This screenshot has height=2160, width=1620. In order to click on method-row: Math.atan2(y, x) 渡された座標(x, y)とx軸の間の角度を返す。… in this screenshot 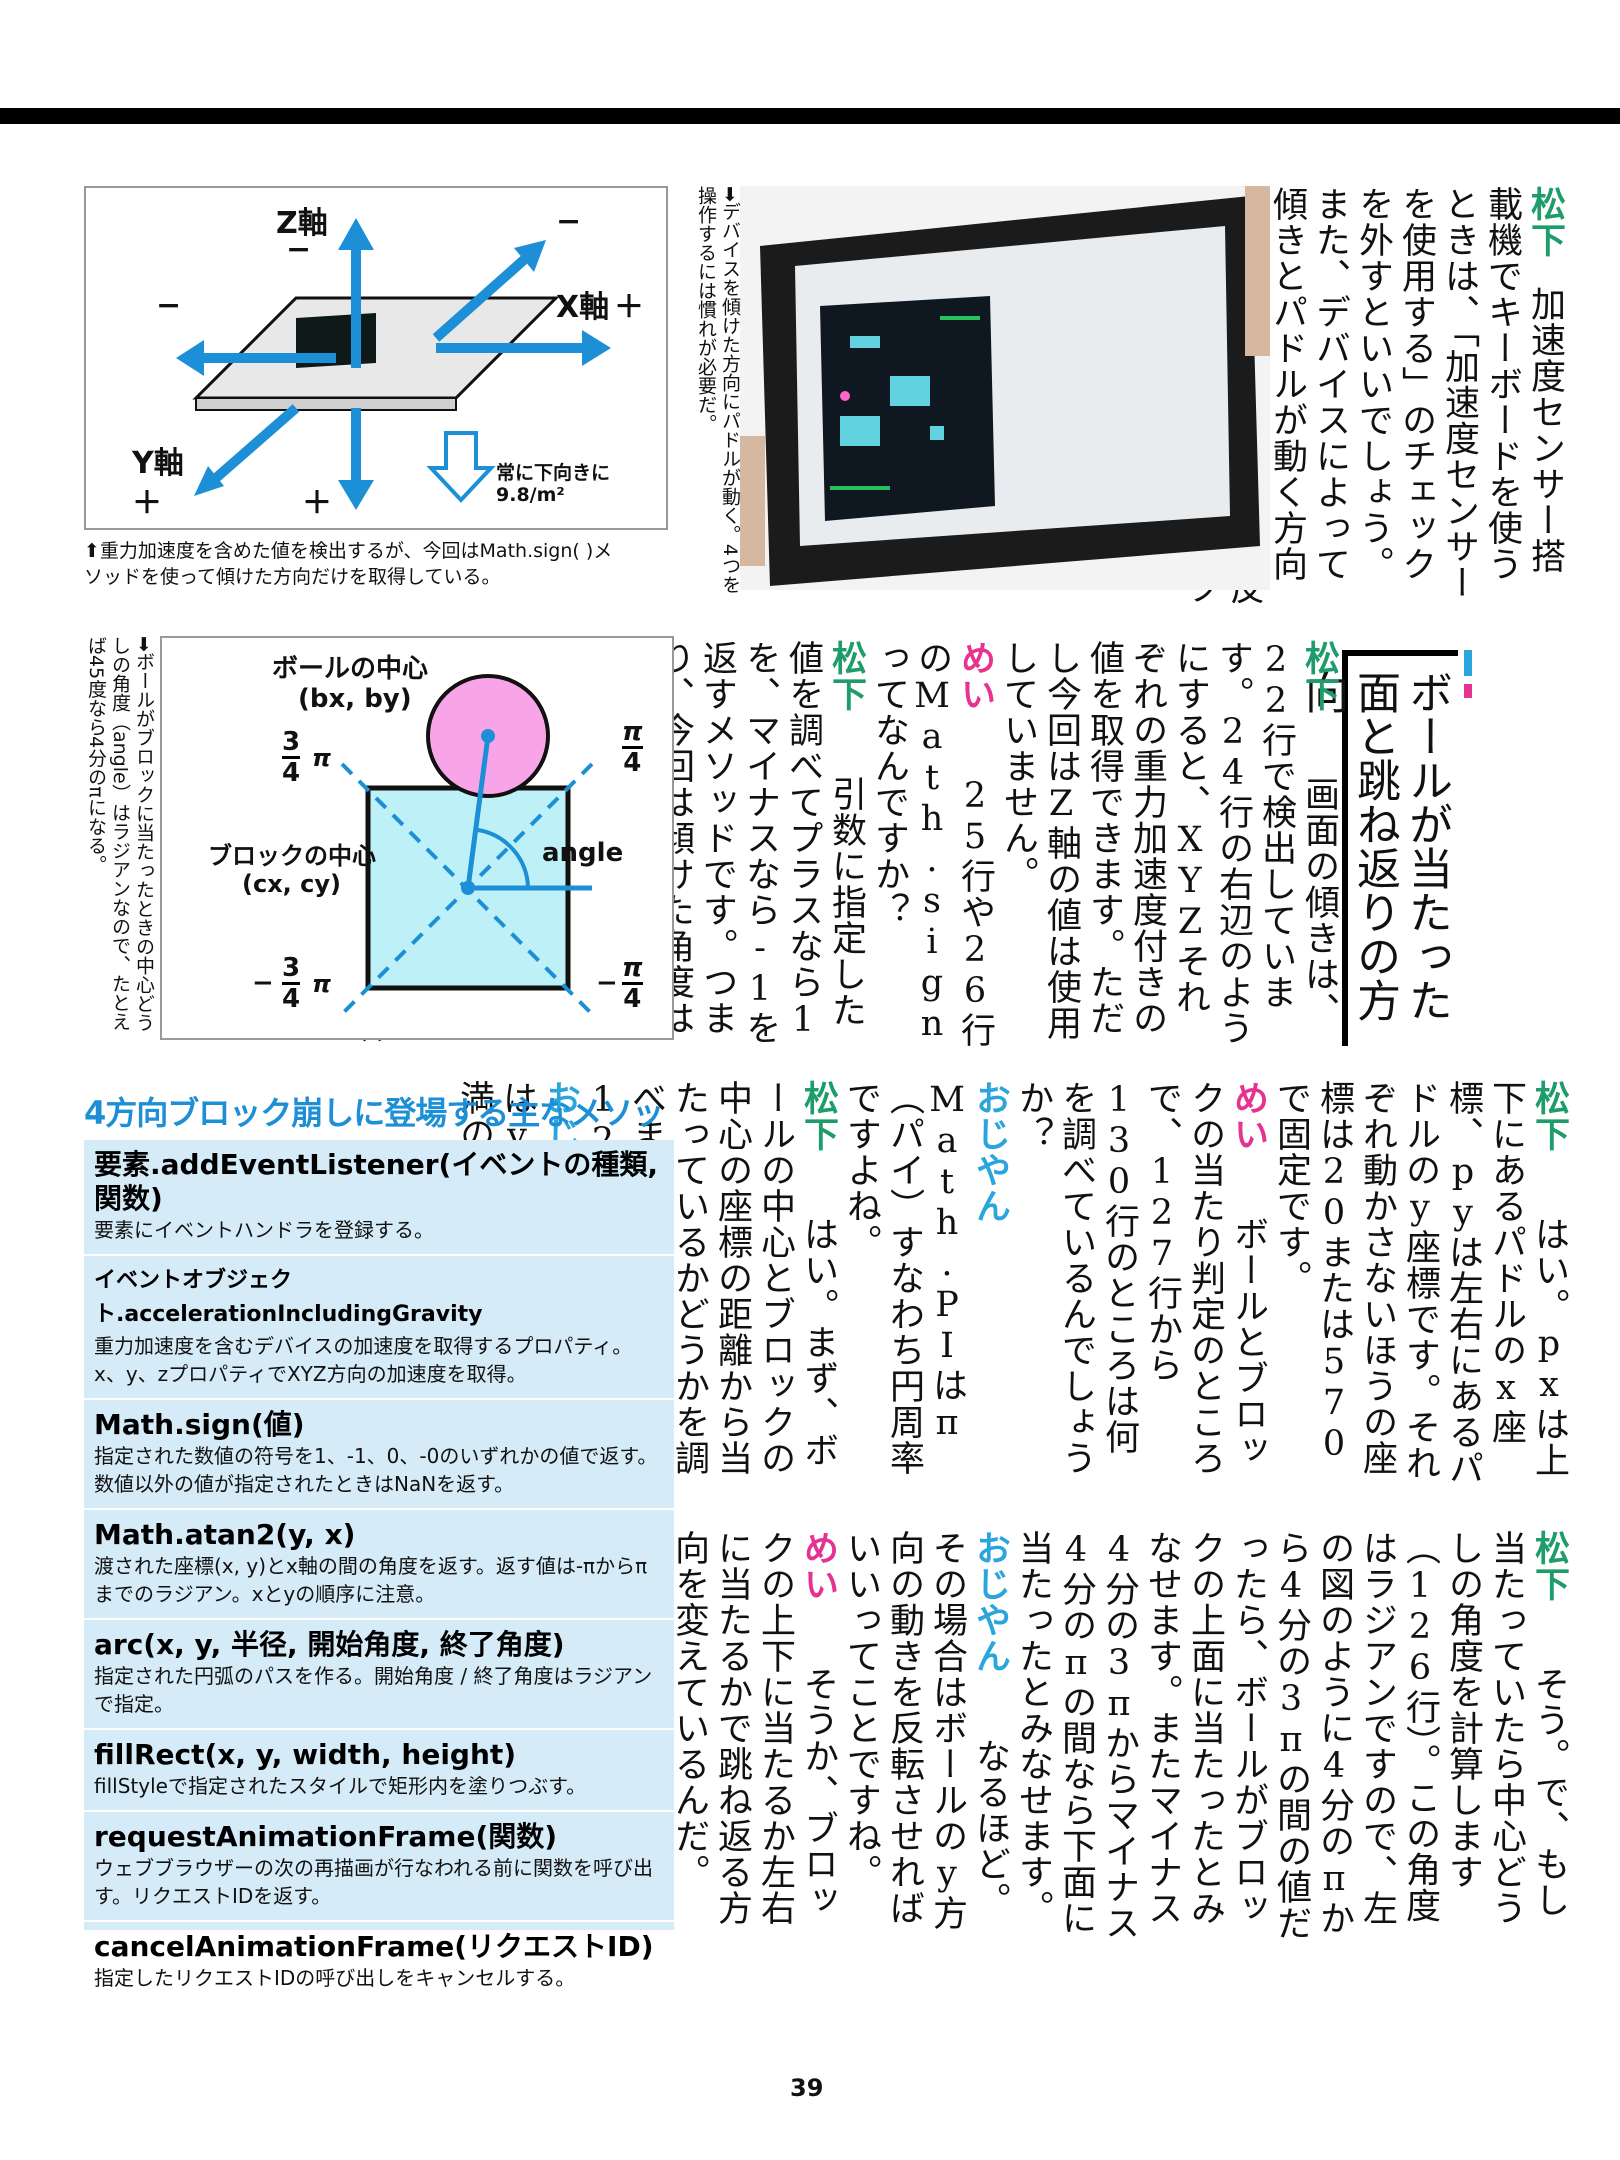, I will do `click(379, 1565)`.